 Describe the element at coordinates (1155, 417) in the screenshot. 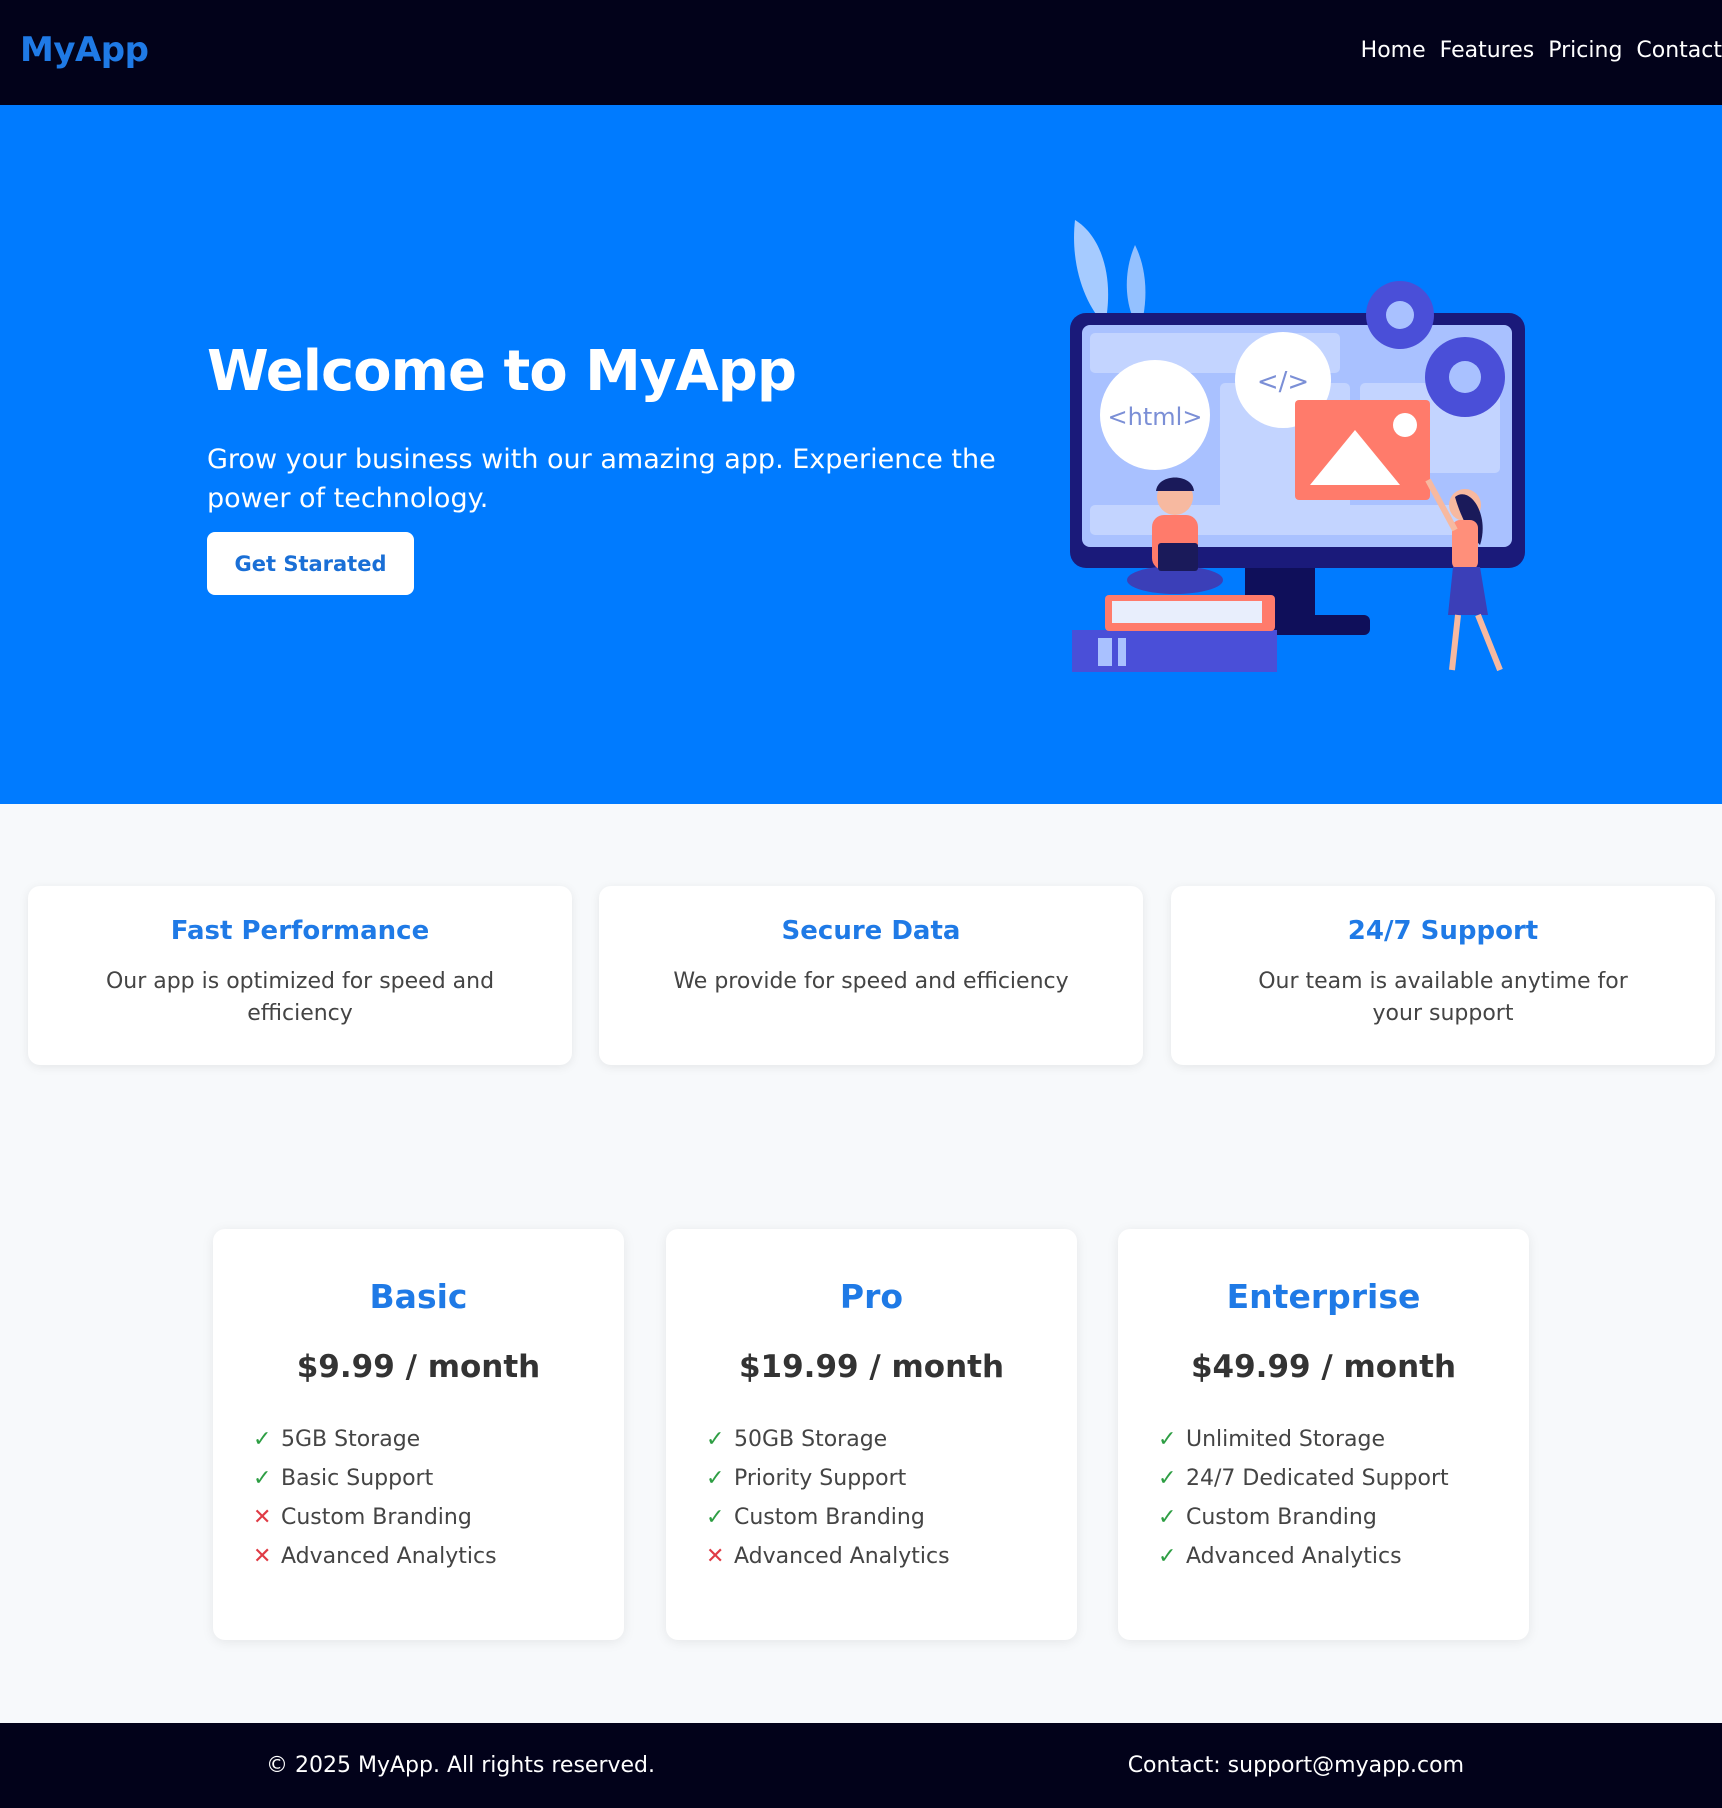

I see `html-tag-label: <html>` at that location.